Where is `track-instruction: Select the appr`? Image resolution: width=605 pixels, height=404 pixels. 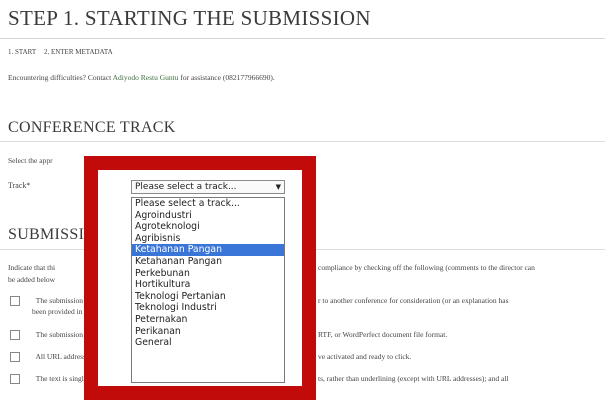
track-instruction: Select the appr is located at coordinates (30, 160).